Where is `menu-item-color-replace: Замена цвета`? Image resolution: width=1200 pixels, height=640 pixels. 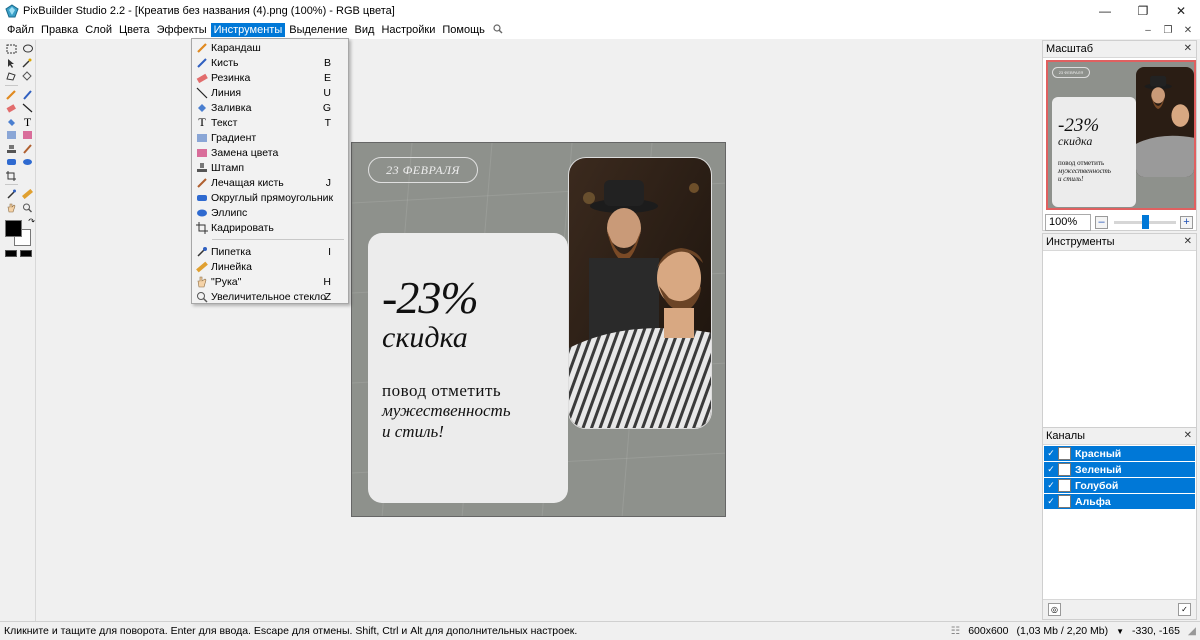 menu-item-color-replace: Замена цвета is located at coordinates (270, 152).